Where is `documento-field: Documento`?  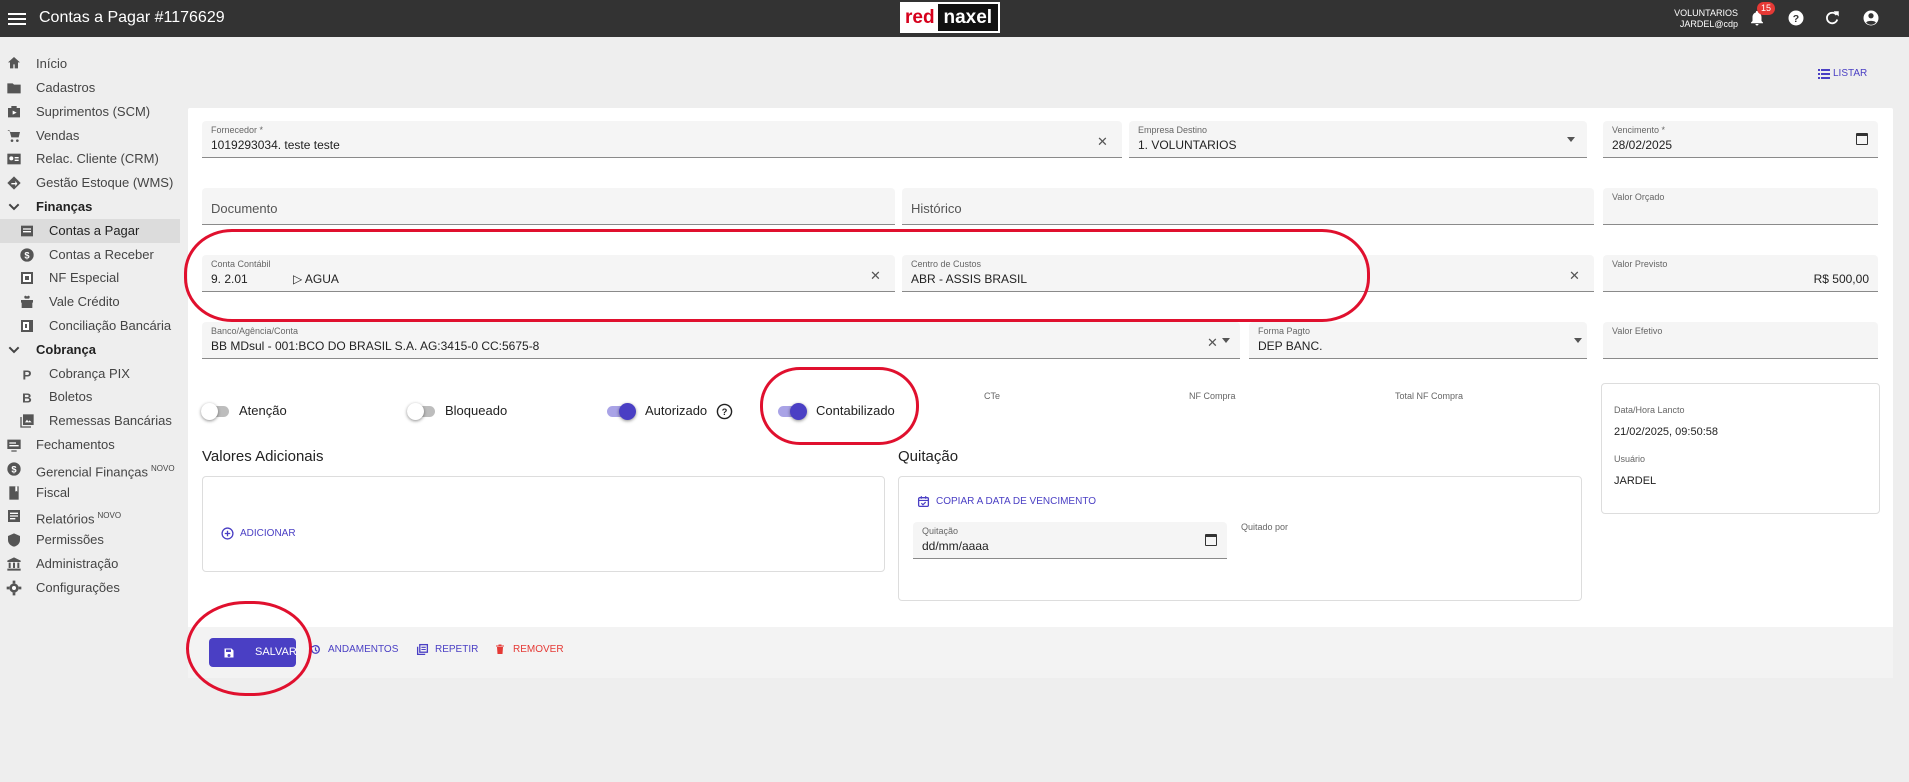
documento-field: Documento is located at coordinates (548, 206).